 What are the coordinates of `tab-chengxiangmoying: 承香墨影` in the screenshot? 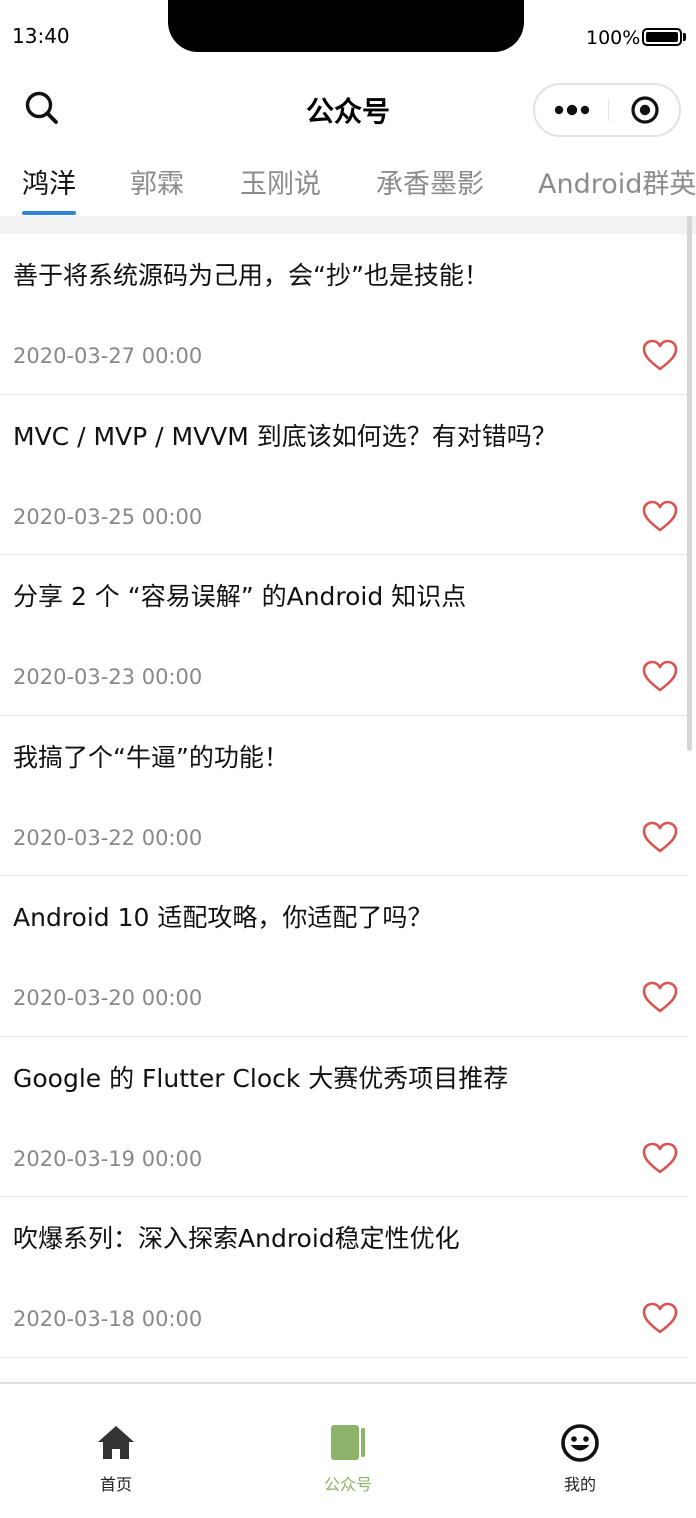 It's located at (430, 181).